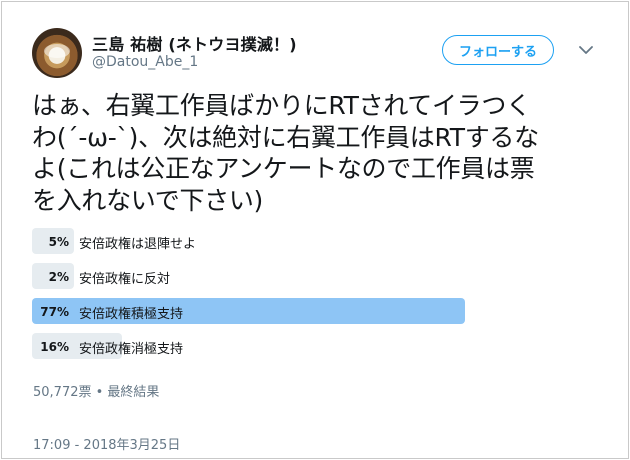 This screenshot has height=460, width=630. What do you see at coordinates (106, 443) in the screenshot?
I see `timestamp: 17:09 - 2018年3月25日` at bounding box center [106, 443].